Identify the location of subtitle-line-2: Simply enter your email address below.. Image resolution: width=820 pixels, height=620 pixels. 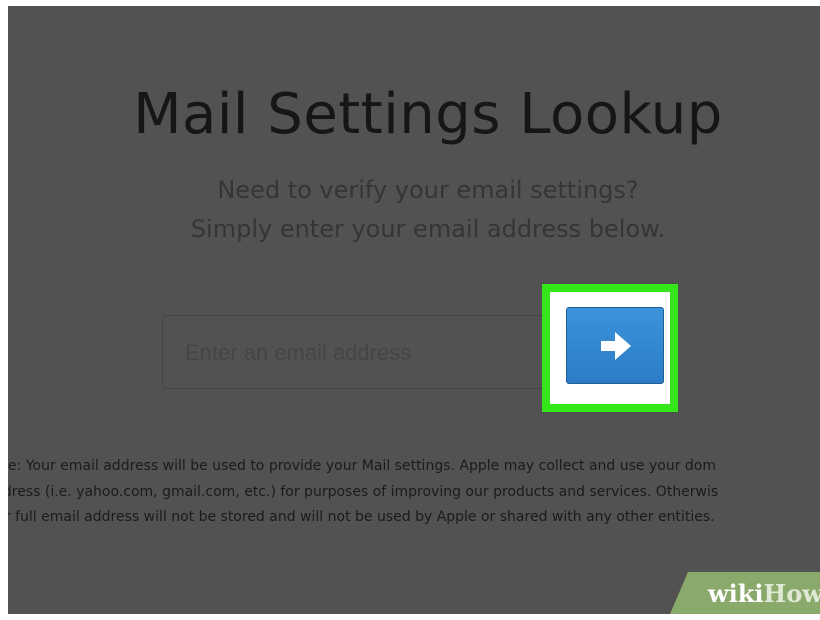
(428, 229).